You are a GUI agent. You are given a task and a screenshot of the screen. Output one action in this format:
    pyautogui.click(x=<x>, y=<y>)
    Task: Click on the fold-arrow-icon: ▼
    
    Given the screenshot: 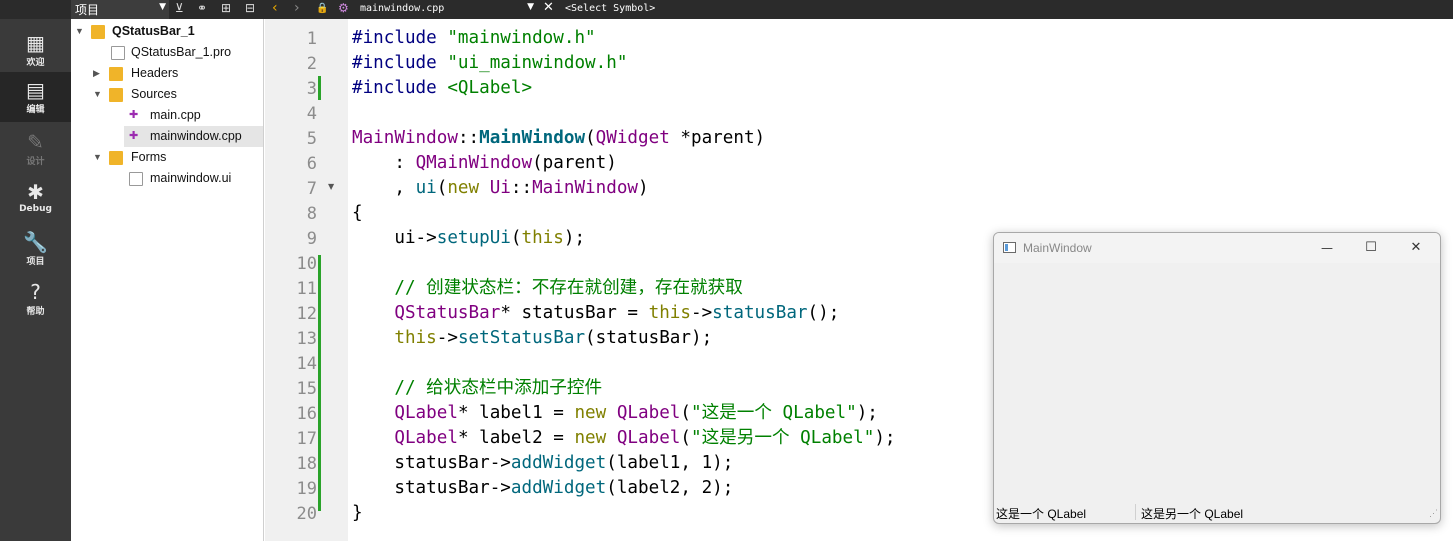 What is the action you would take?
    pyautogui.click(x=331, y=186)
    